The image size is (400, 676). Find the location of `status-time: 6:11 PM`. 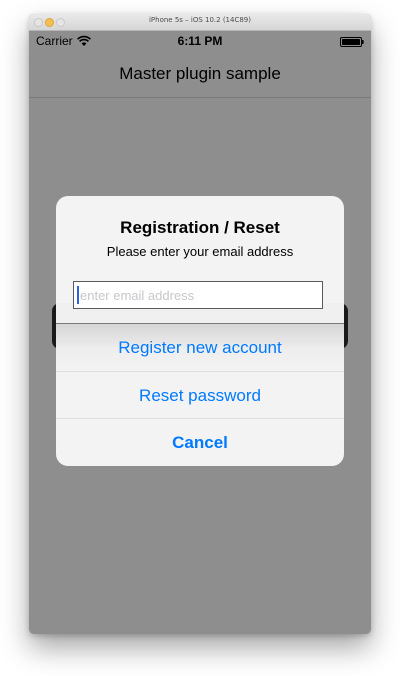

status-time: 6:11 PM is located at coordinates (200, 41).